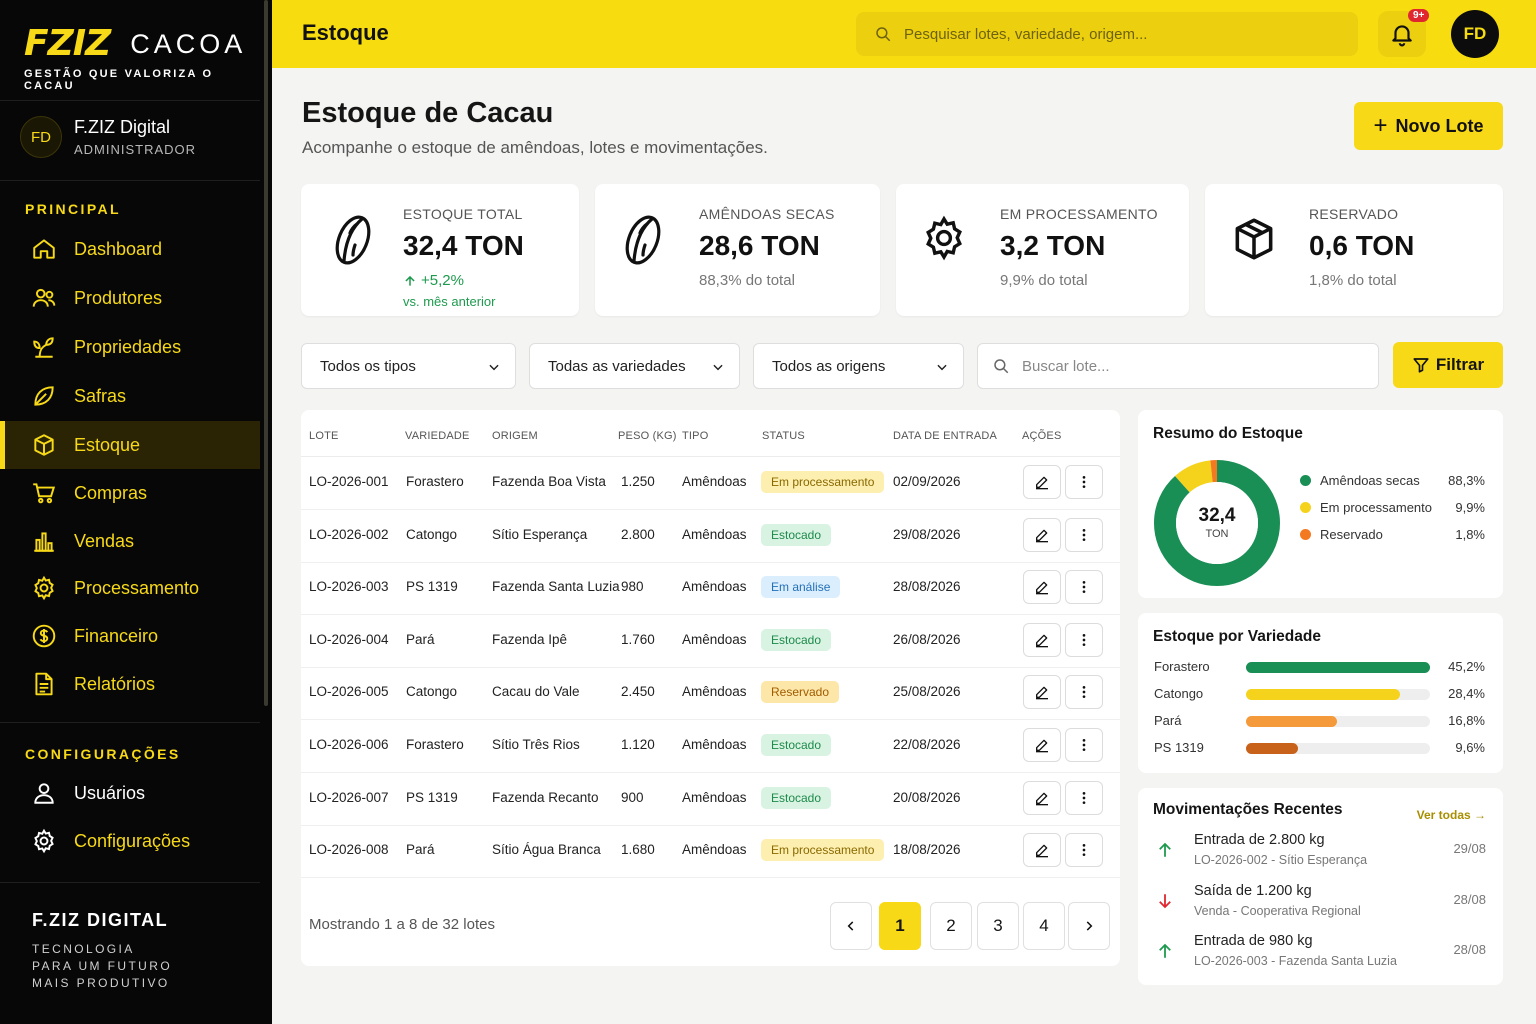 This screenshot has height=1024, width=1536. Describe the element at coordinates (130, 493) in the screenshot. I see `sidebar-item-compras: Compras` at that location.